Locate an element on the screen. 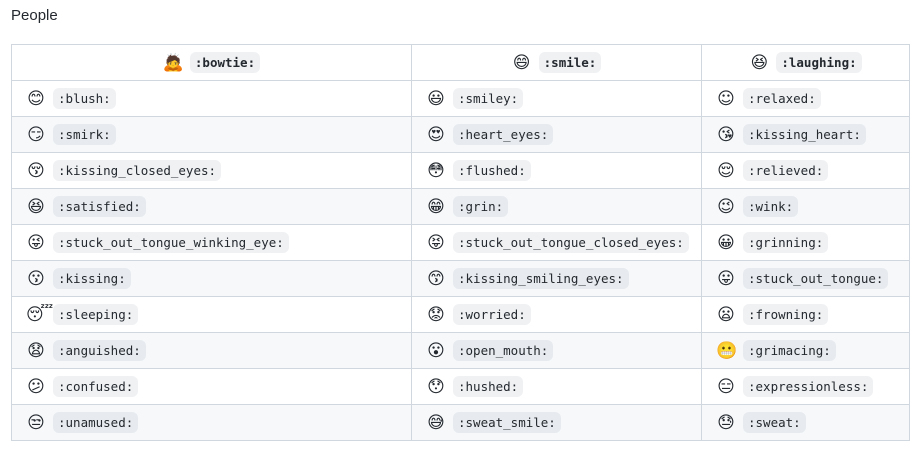 The image size is (921, 456). emoji-code: :bowtie: is located at coordinates (225, 62).